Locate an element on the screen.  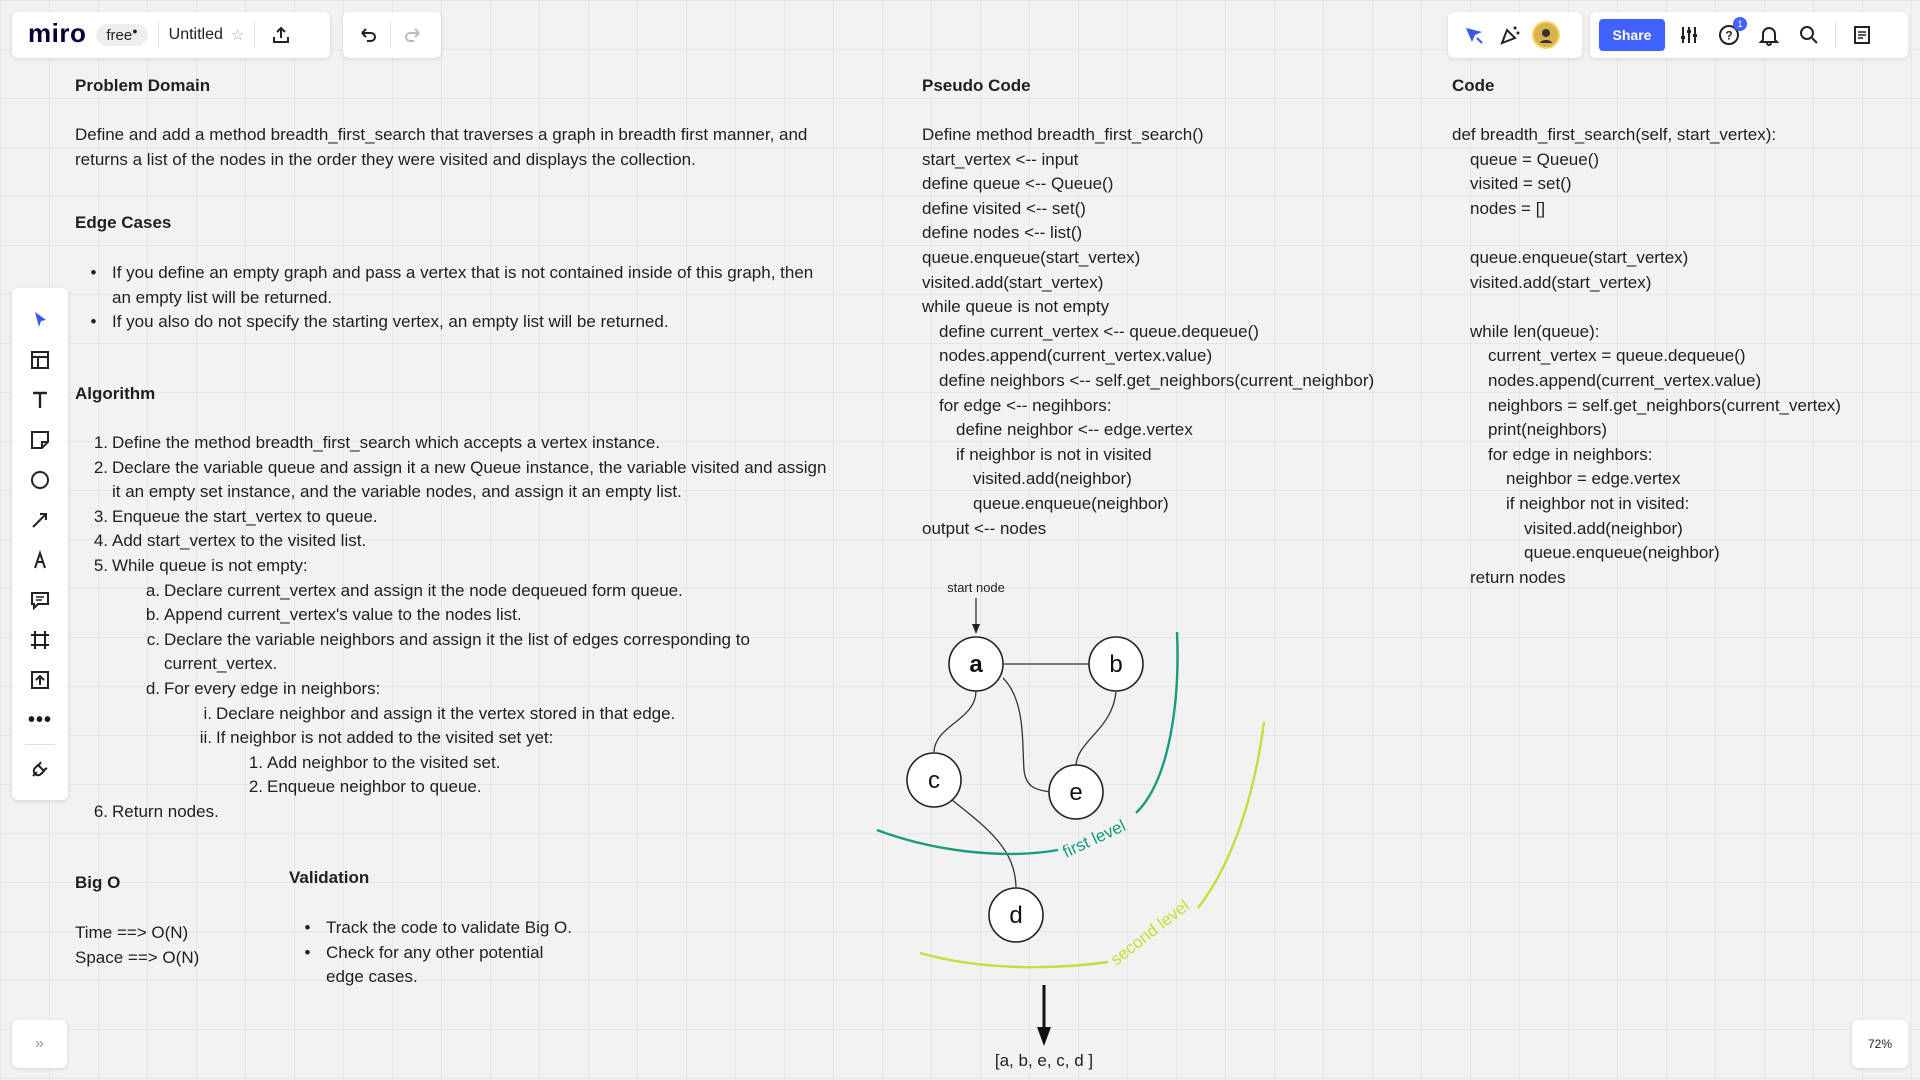
result-arrow-head is located at coordinates (1044, 1036).